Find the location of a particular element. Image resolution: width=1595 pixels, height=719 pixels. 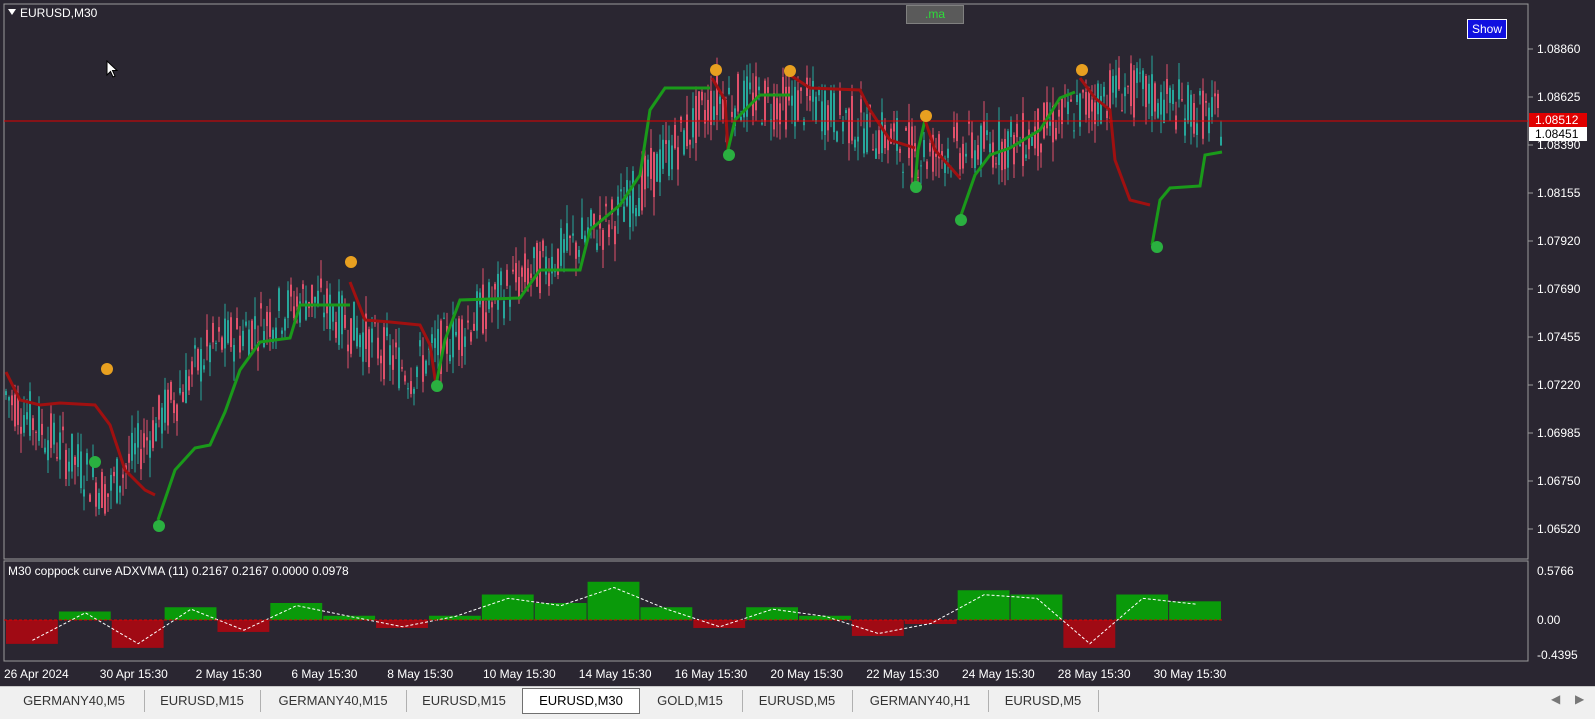

indicator-axis: 0.5766 0.00 -0.4395 is located at coordinates (1557, 613).